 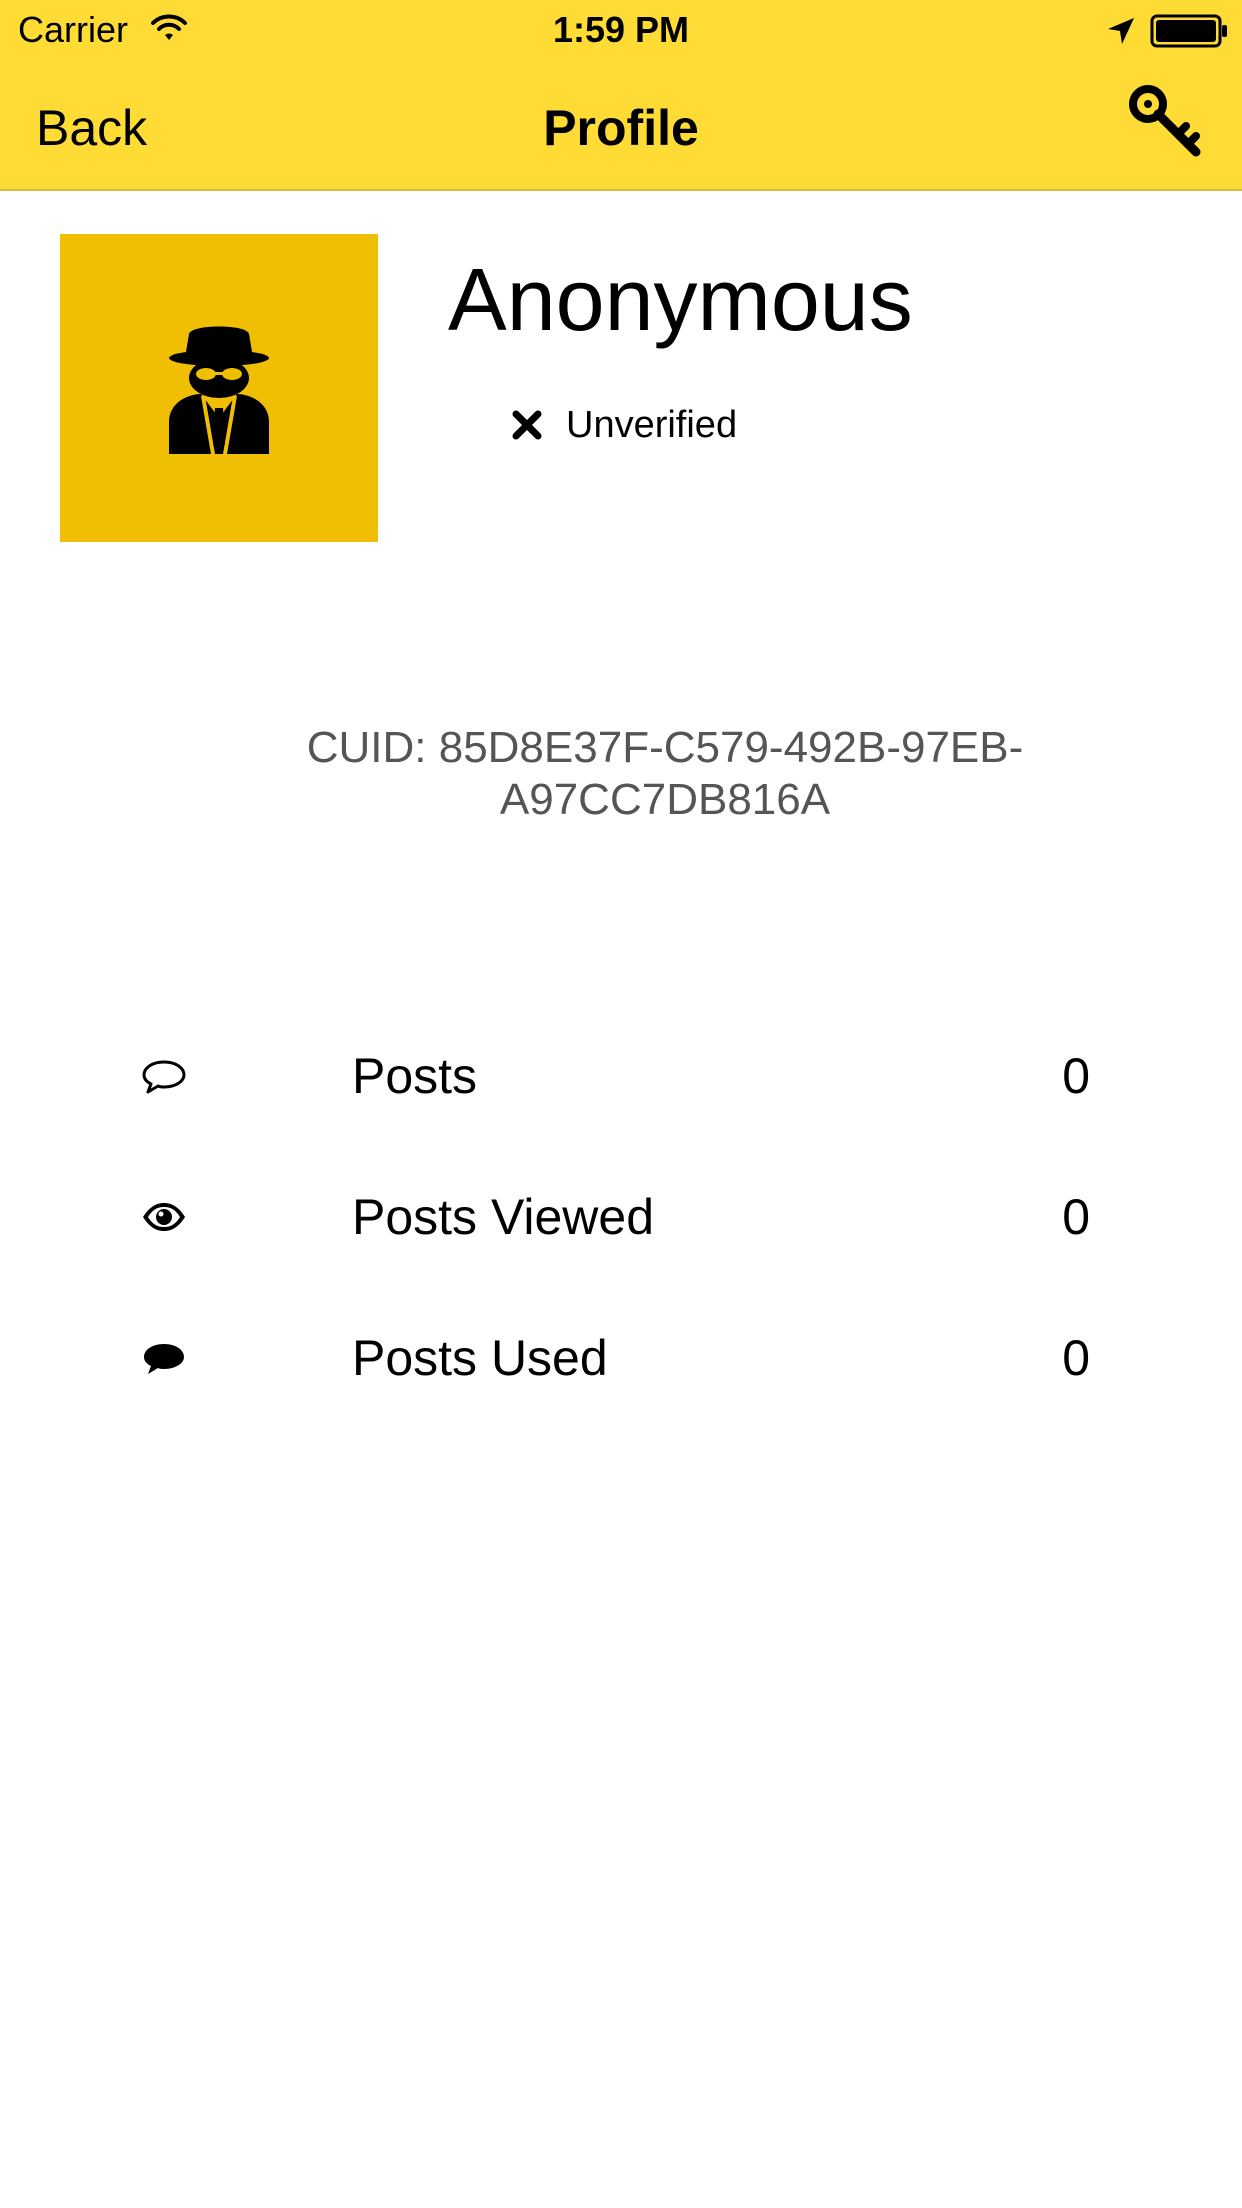 What do you see at coordinates (621, 1076) in the screenshot?
I see `stat-row-posts: Posts 0` at bounding box center [621, 1076].